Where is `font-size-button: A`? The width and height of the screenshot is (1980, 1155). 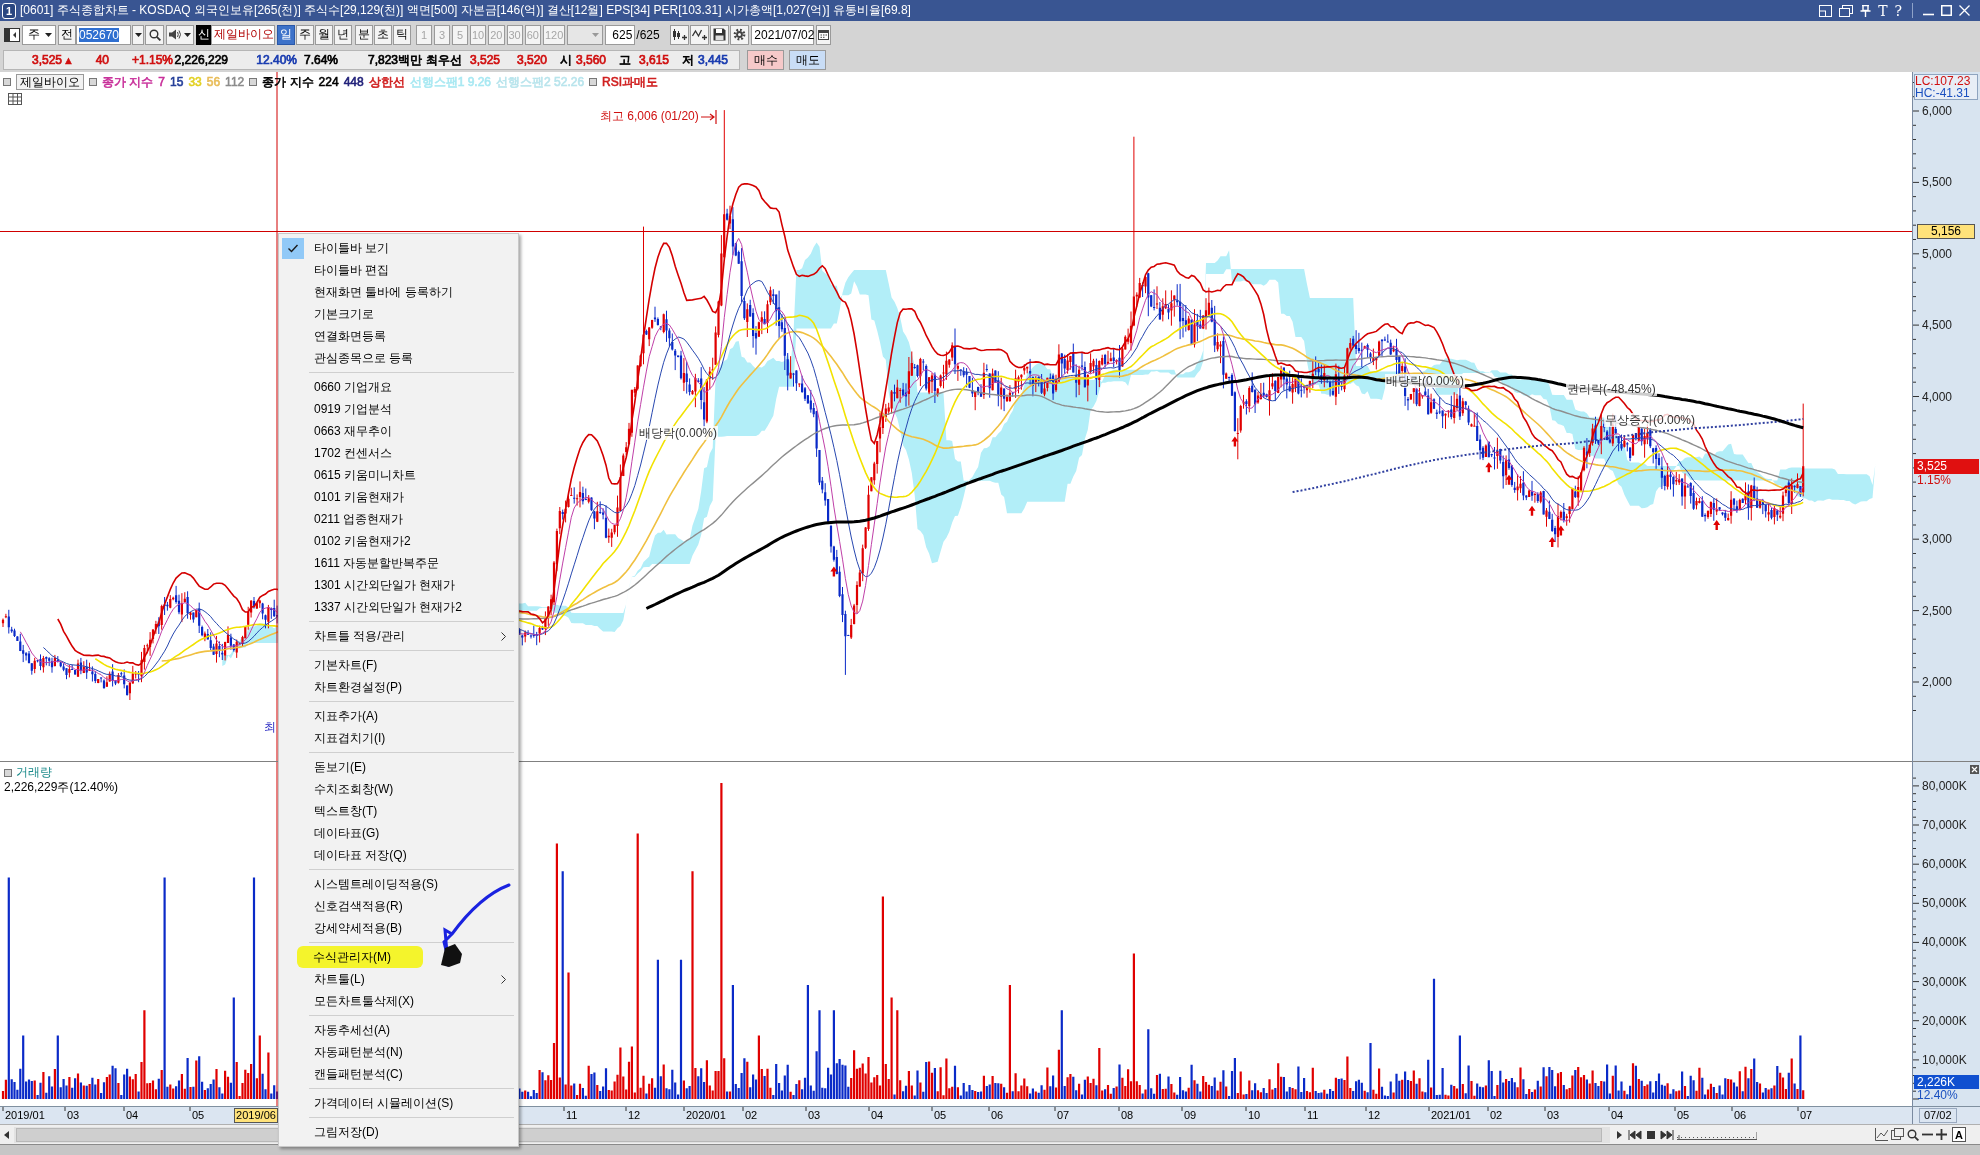
font-size-button: A is located at coordinates (1959, 1134).